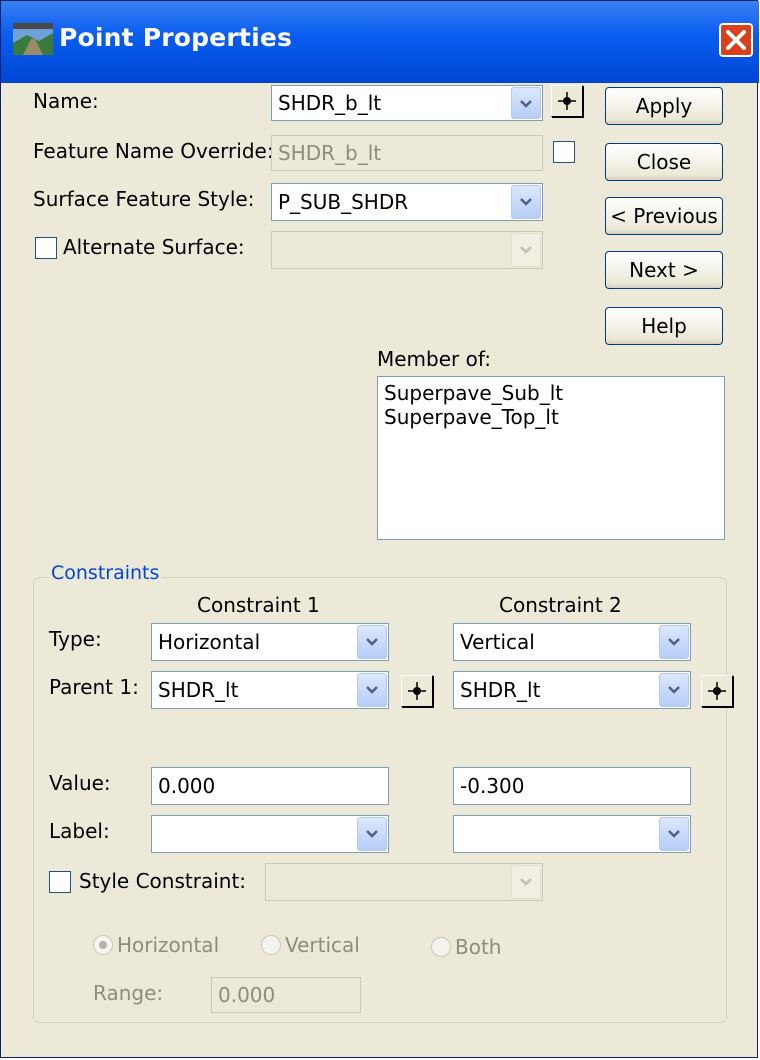 The width and height of the screenshot is (760, 1060). What do you see at coordinates (128, 993) in the screenshot?
I see `range-label: Range:` at bounding box center [128, 993].